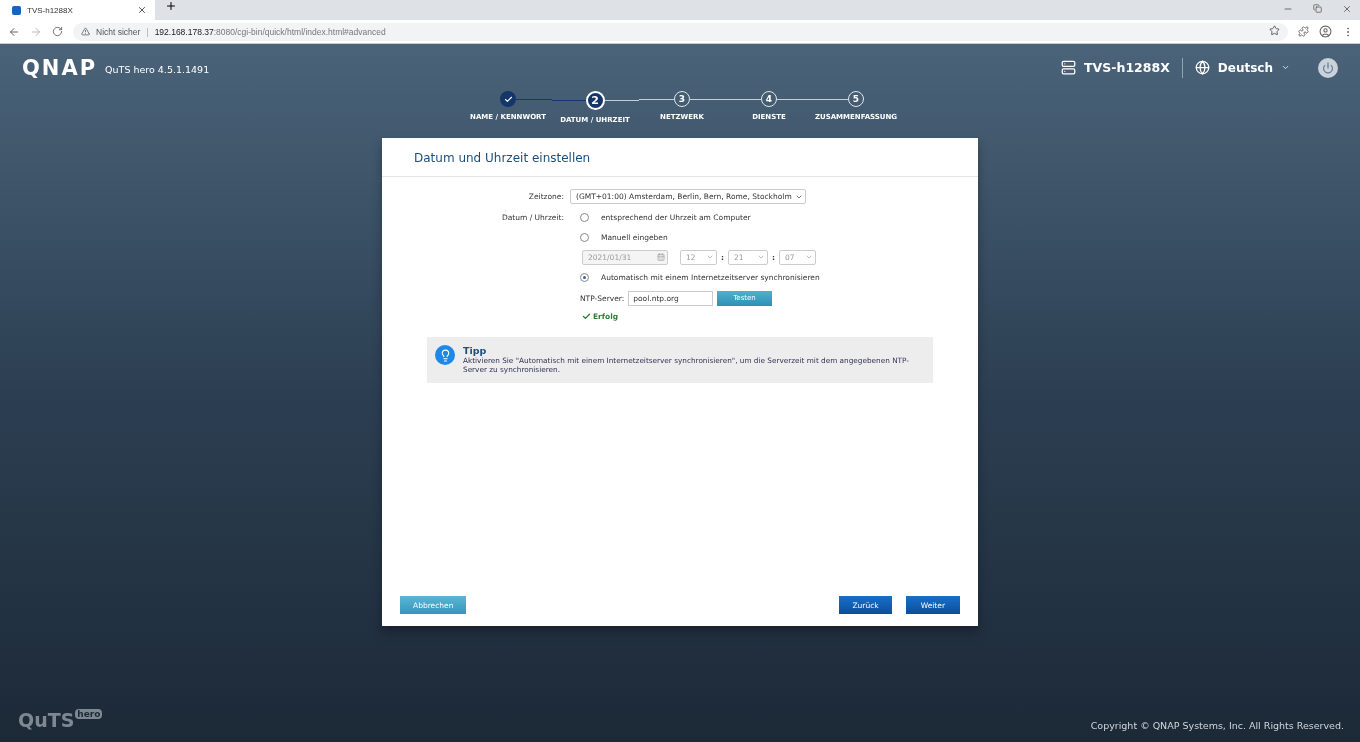 This screenshot has width=1360, height=742. Describe the element at coordinates (77, 10) in the screenshot. I see `browser-tab: TVS-h1288X` at that location.